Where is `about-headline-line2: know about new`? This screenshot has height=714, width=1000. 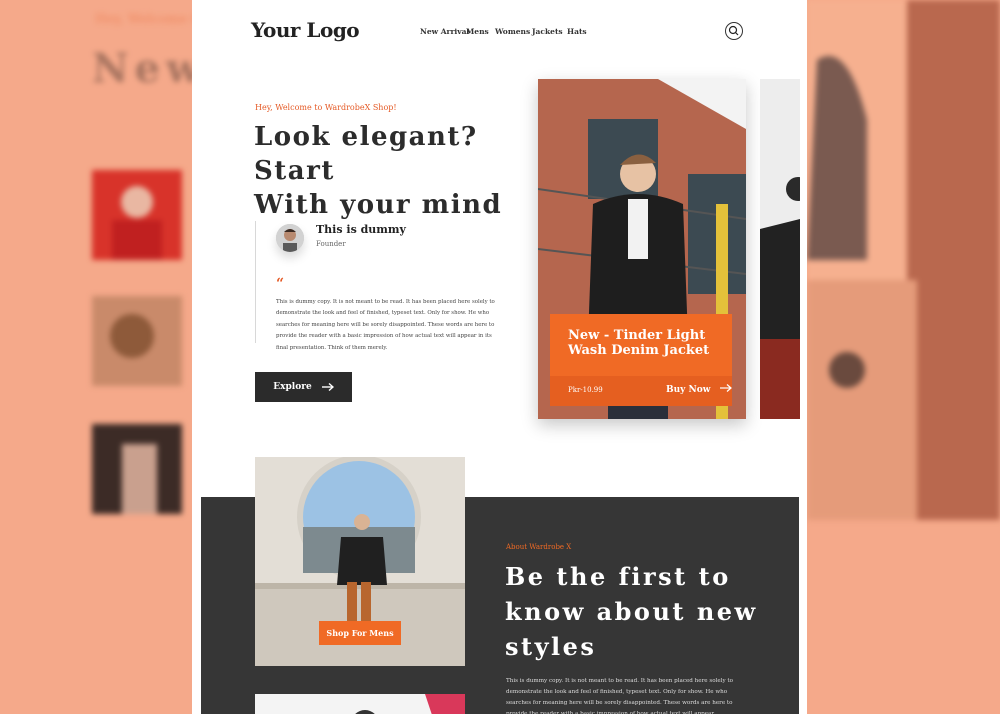 about-headline-line2: know about new is located at coordinates (631, 611).